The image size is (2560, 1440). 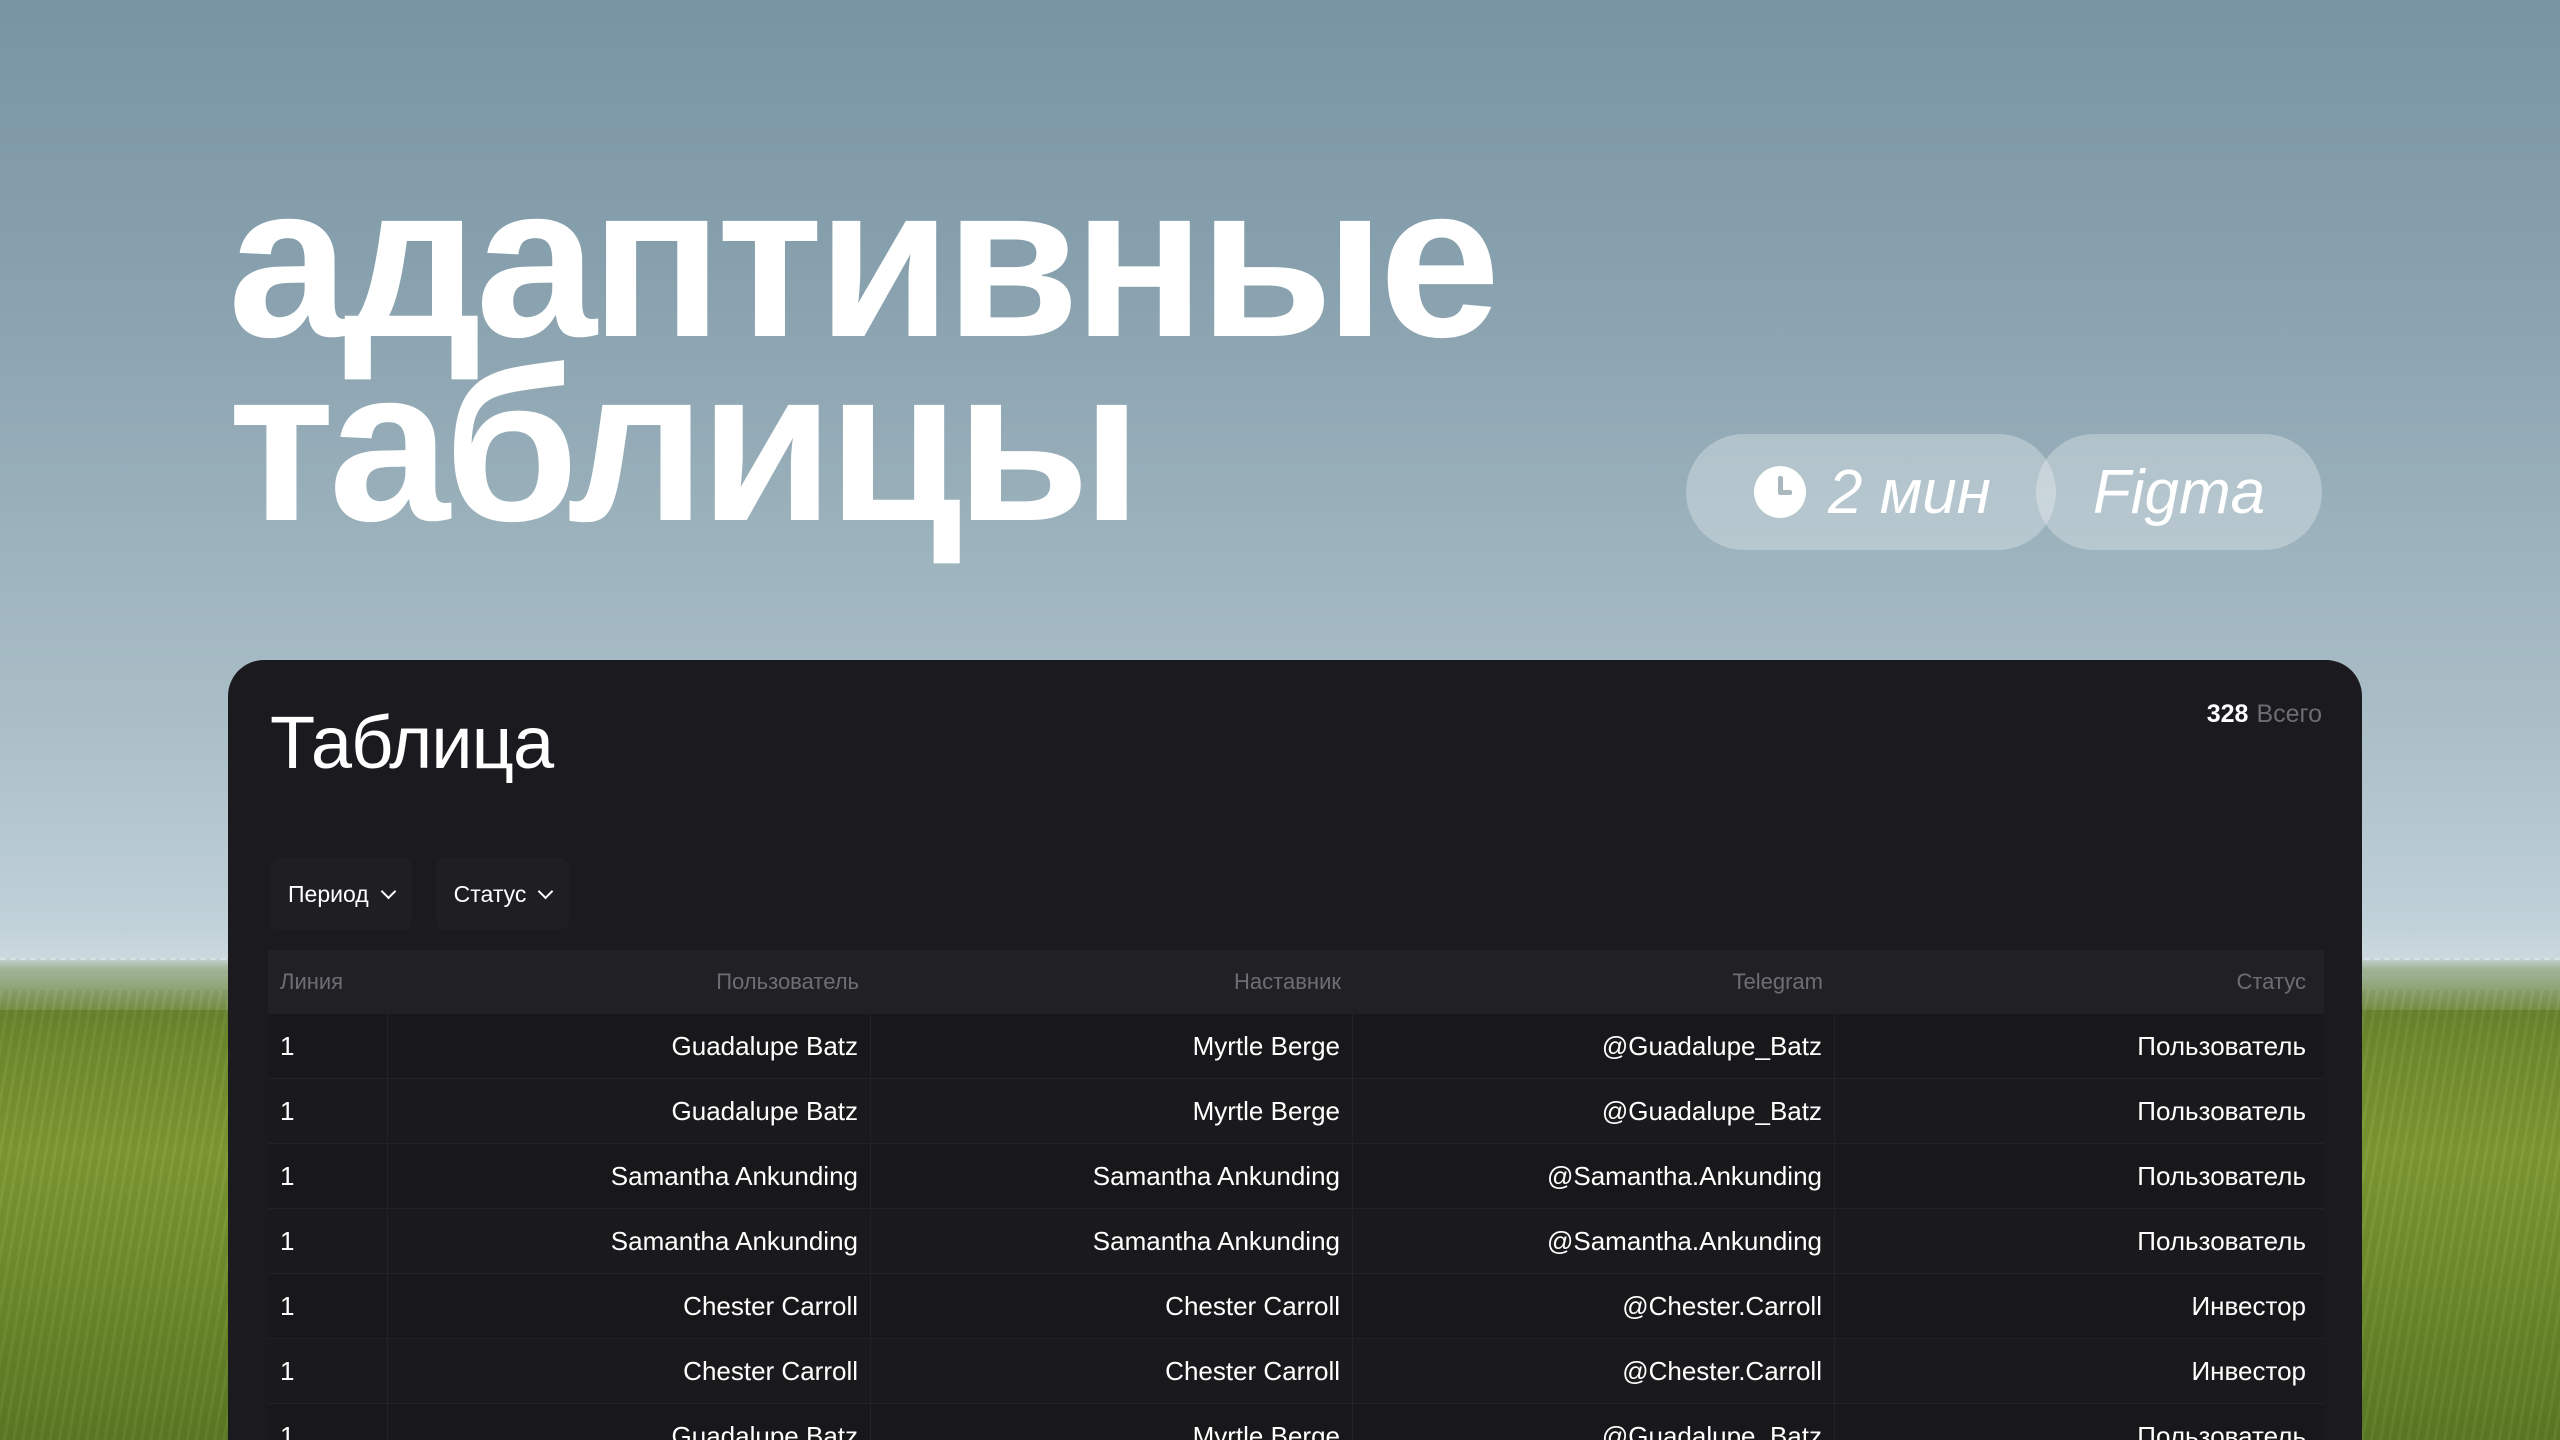 I want to click on column-header-mentor: Наставник, so click(x=1112, y=982).